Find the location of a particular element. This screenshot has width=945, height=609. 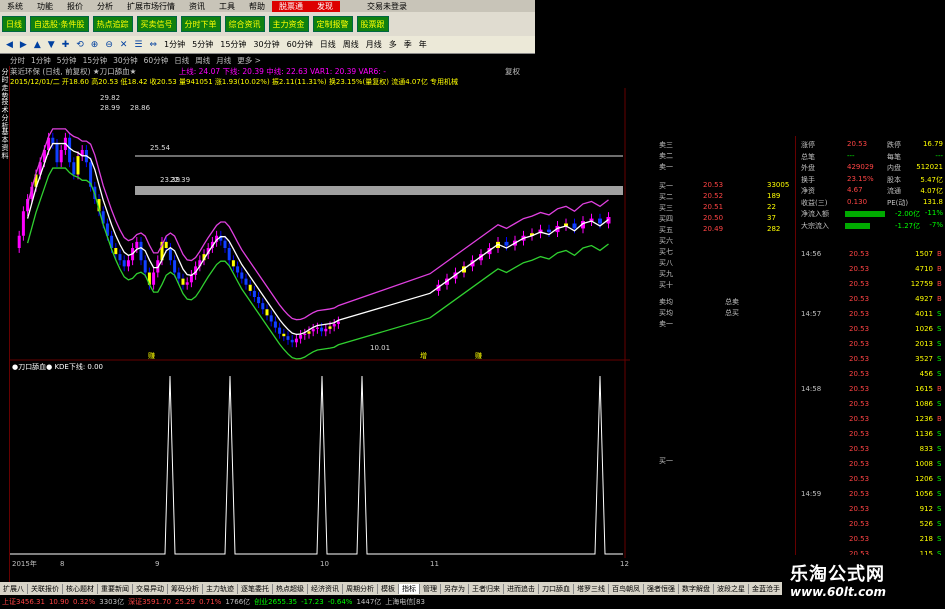

toolbar-period-button: 60分钟 is located at coordinates (300, 44).